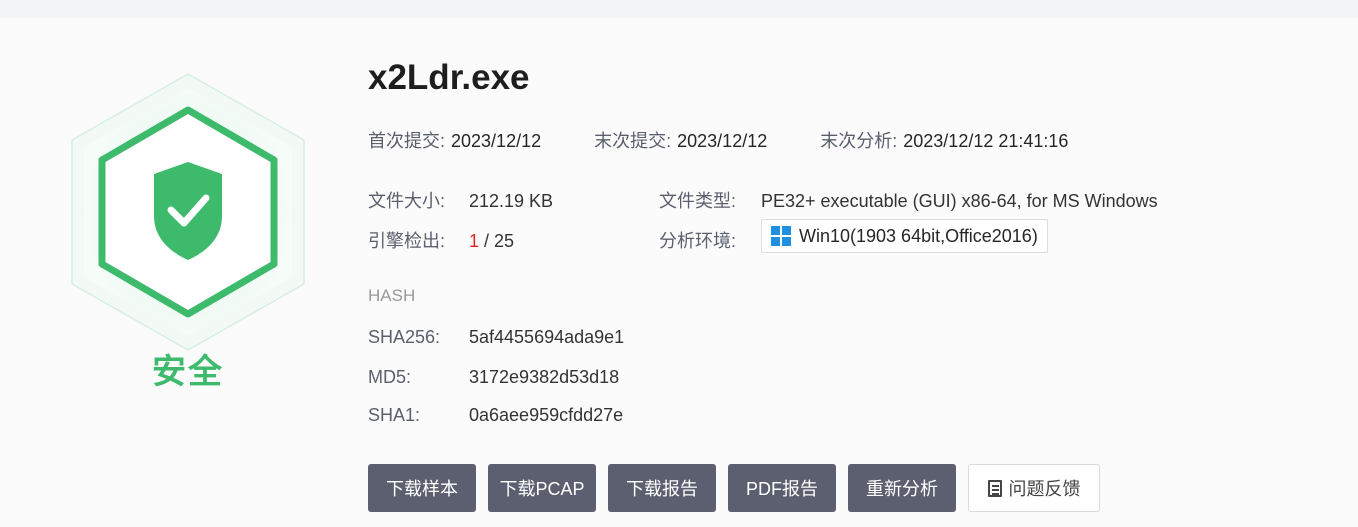 Image resolution: width=1358 pixels, height=527 pixels. Describe the element at coordinates (188, 372) in the screenshot. I see `verdict-label: 安全` at that location.